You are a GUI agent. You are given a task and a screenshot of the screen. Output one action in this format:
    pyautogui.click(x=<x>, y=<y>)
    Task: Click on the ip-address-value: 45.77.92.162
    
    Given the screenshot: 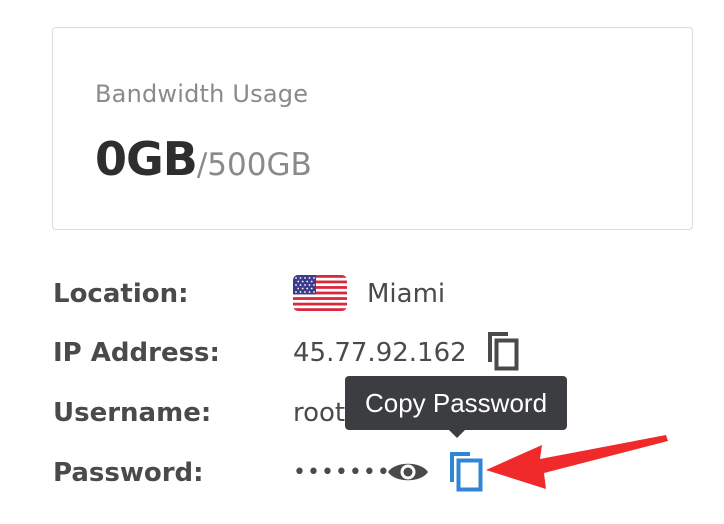 What is the action you would take?
    pyautogui.click(x=380, y=353)
    